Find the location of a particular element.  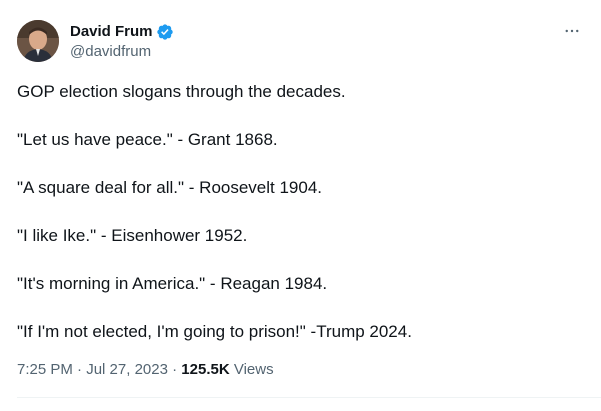

tweet-time: 7:25 PM is located at coordinates (45, 369).